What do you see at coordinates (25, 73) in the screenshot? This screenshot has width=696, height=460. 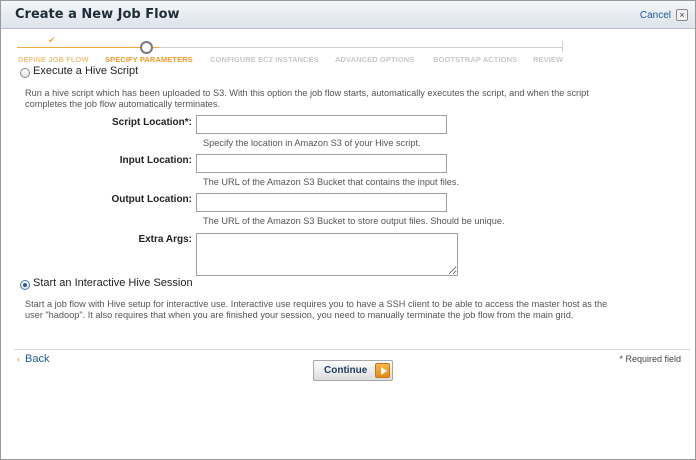 I see `execute-hive-script-radio` at bounding box center [25, 73].